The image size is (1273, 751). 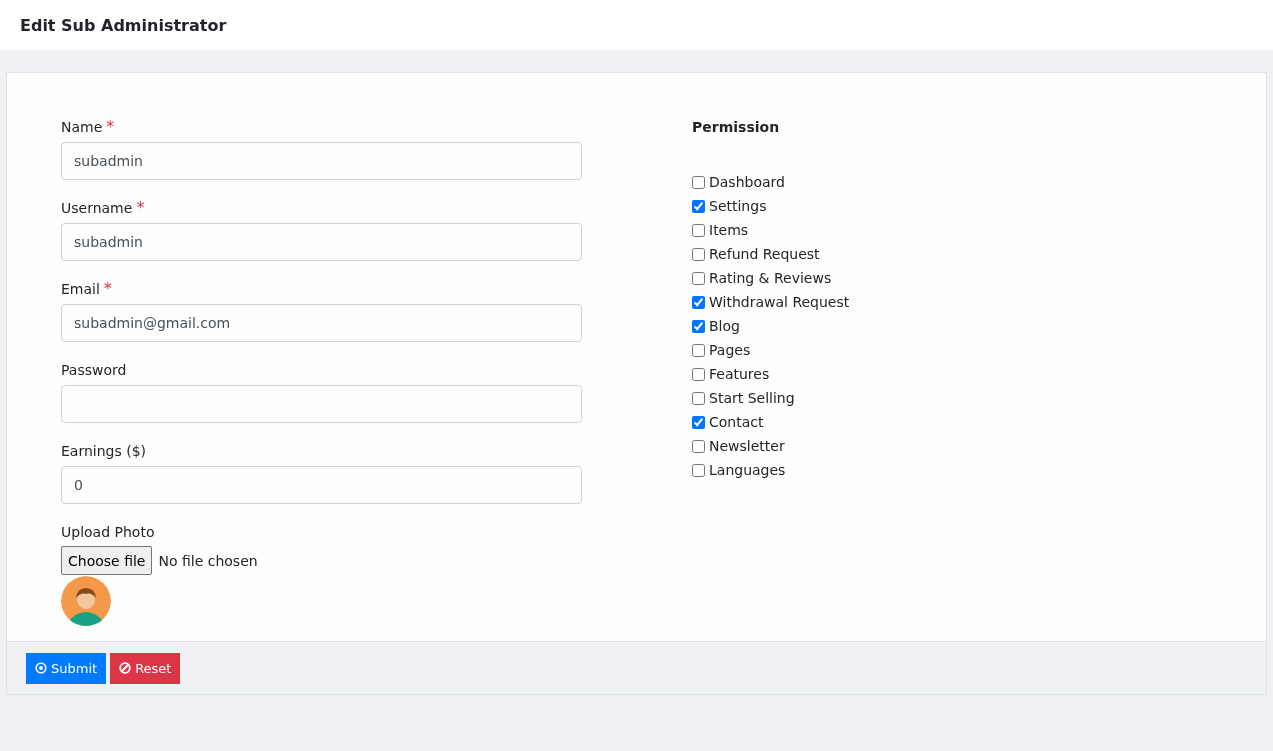 I want to click on text-field: 0, so click(x=321, y=485).